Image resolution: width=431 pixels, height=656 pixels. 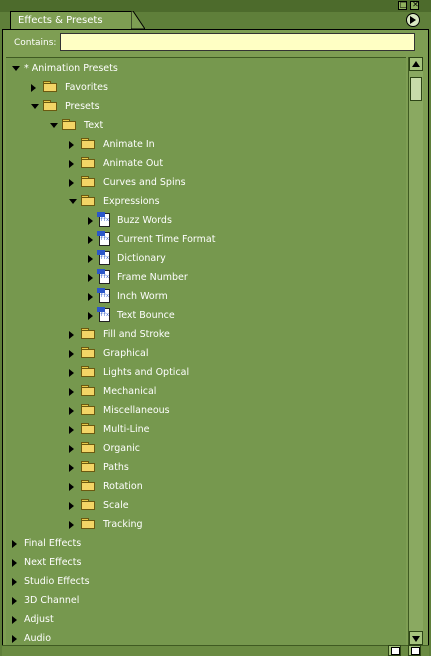 What do you see at coordinates (416, 64) in the screenshot?
I see `scroll-up-button` at bounding box center [416, 64].